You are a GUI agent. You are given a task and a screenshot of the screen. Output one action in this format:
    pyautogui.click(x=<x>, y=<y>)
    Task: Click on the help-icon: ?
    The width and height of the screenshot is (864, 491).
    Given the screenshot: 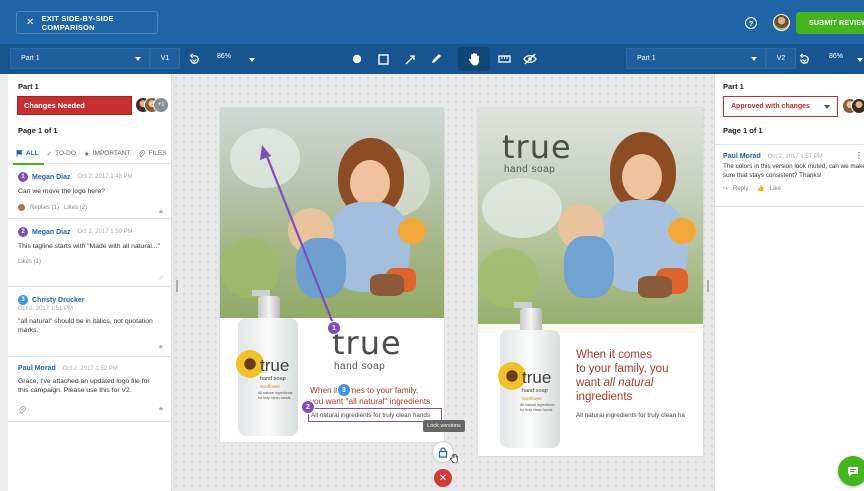 What is the action you would take?
    pyautogui.click(x=751, y=23)
    